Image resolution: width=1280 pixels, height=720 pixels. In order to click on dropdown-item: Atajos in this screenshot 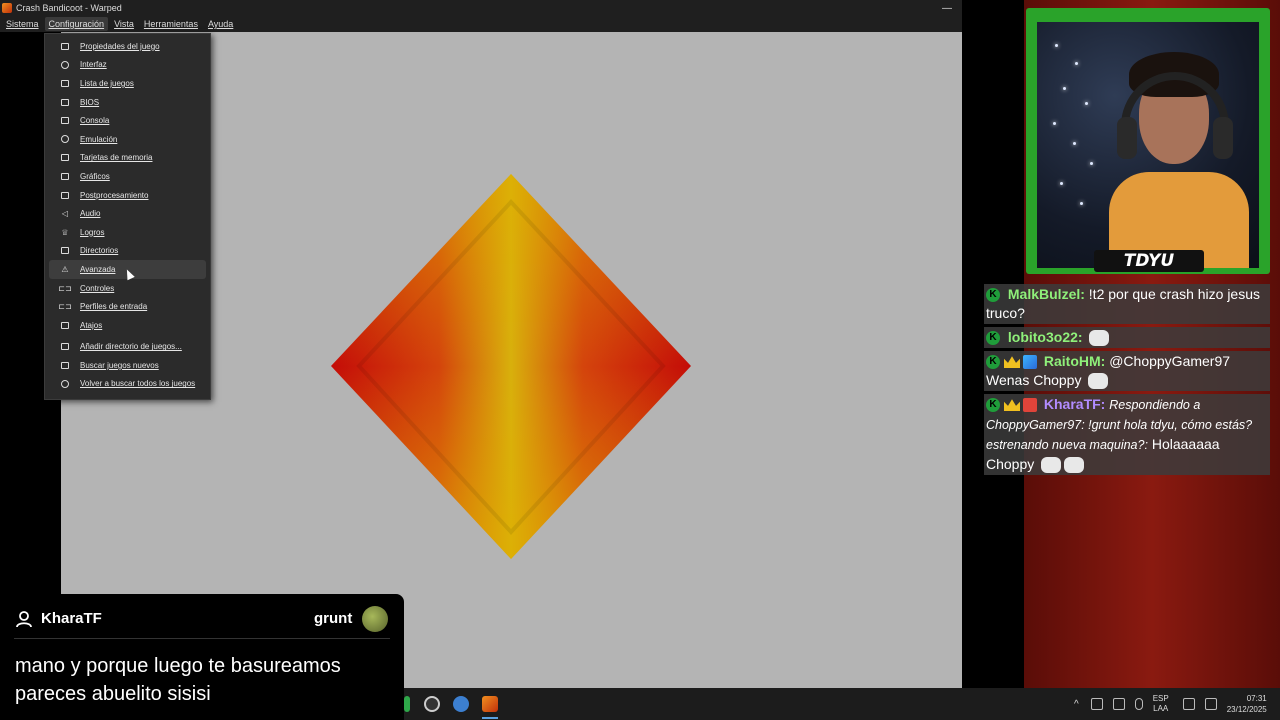, I will do `click(127, 325)`.